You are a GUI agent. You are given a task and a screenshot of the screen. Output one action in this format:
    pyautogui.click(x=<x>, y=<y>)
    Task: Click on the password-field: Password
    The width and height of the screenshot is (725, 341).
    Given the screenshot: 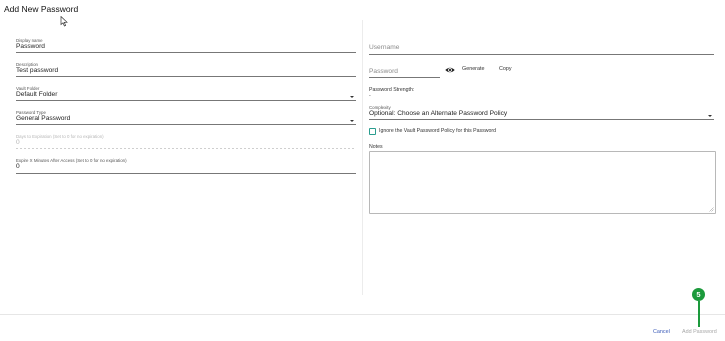 What is the action you would take?
    pyautogui.click(x=404, y=73)
    